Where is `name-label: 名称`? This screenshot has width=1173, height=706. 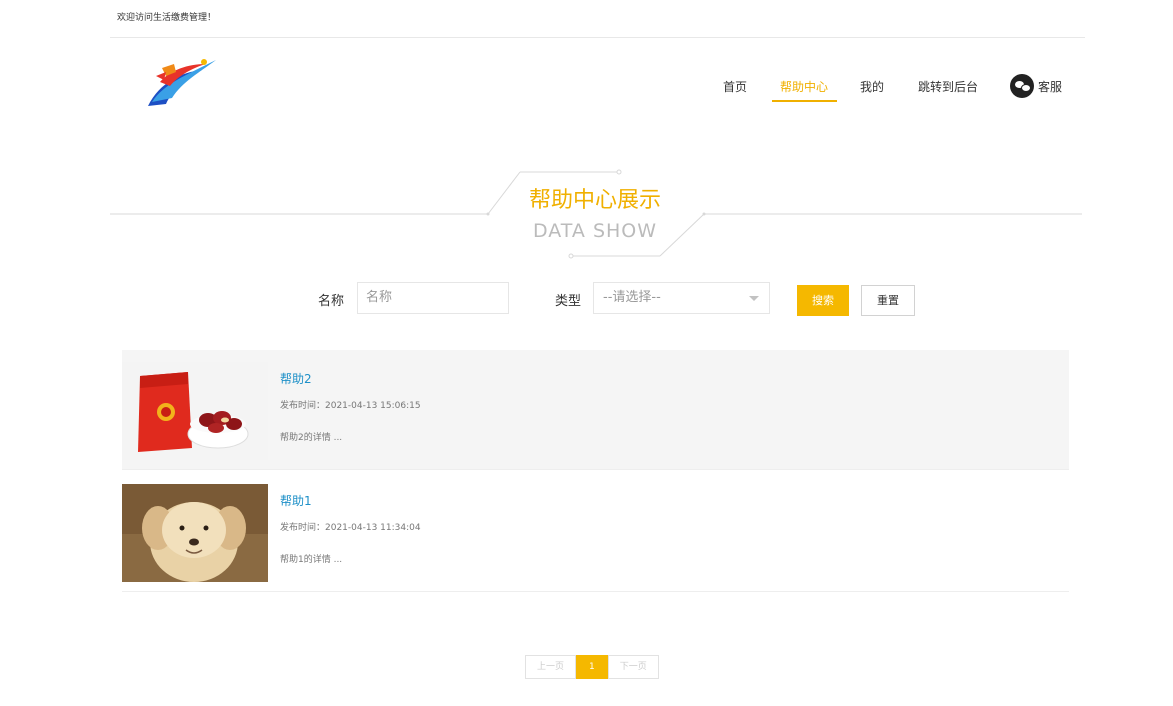
name-label: 名称 is located at coordinates (331, 301).